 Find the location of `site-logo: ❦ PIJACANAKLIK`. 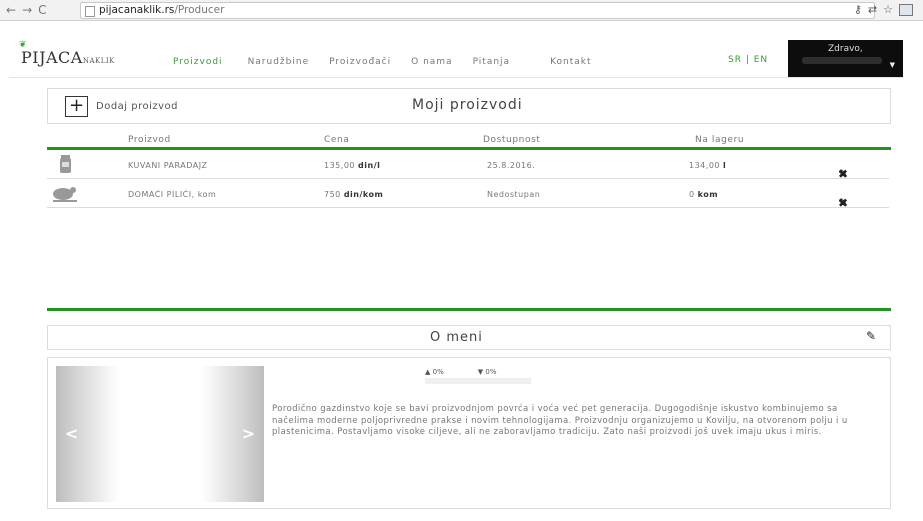

site-logo: ❦ PIJACANAKLIK is located at coordinates (67, 53).